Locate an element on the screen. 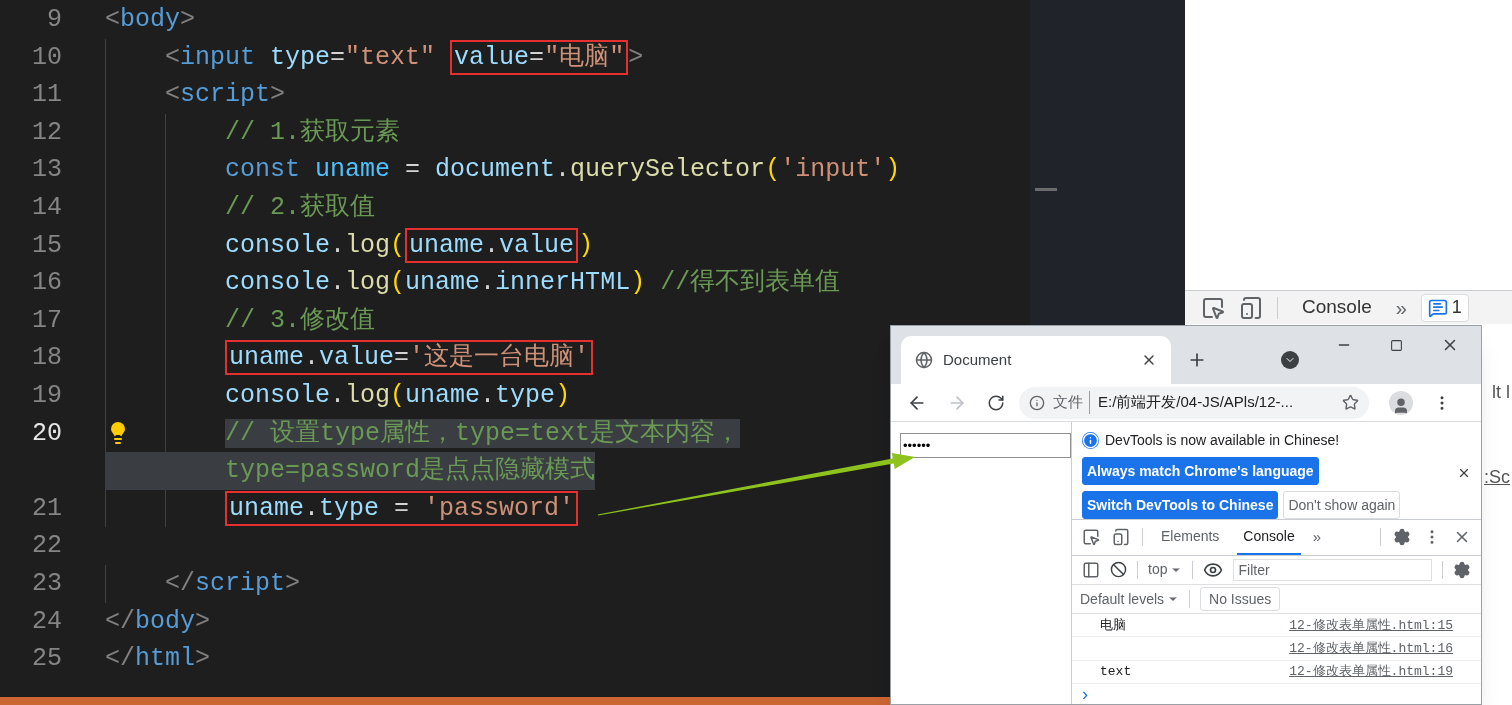 This screenshot has width=1512, height=705. code-token: uname is located at coordinates (443, 395).